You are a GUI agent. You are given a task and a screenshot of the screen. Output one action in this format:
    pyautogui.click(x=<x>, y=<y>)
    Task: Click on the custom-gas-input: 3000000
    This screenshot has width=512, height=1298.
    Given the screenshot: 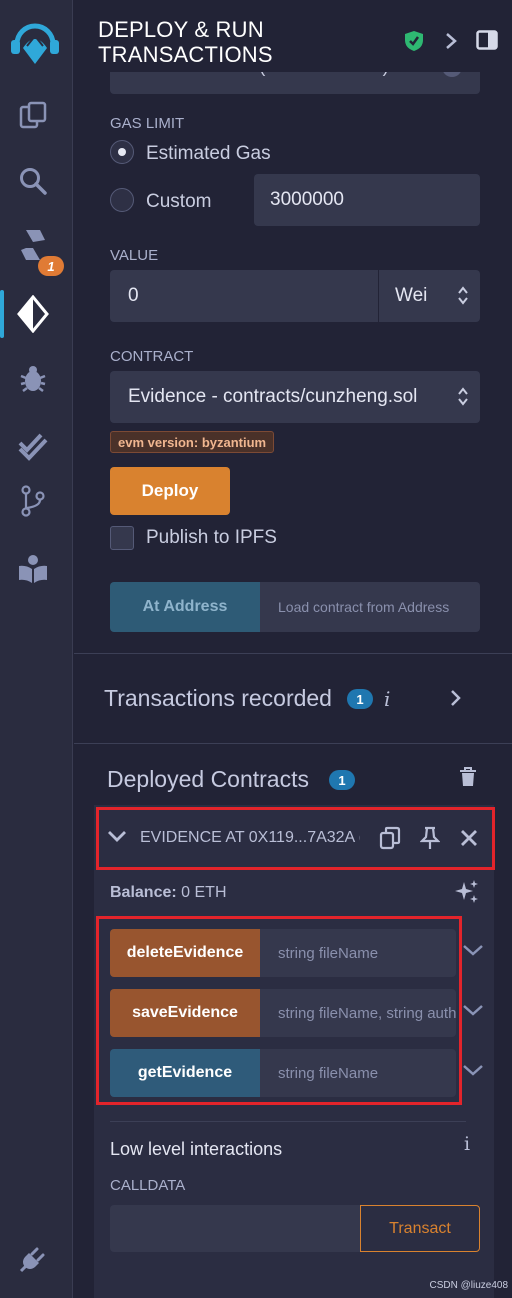 What is the action you would take?
    pyautogui.click(x=367, y=200)
    